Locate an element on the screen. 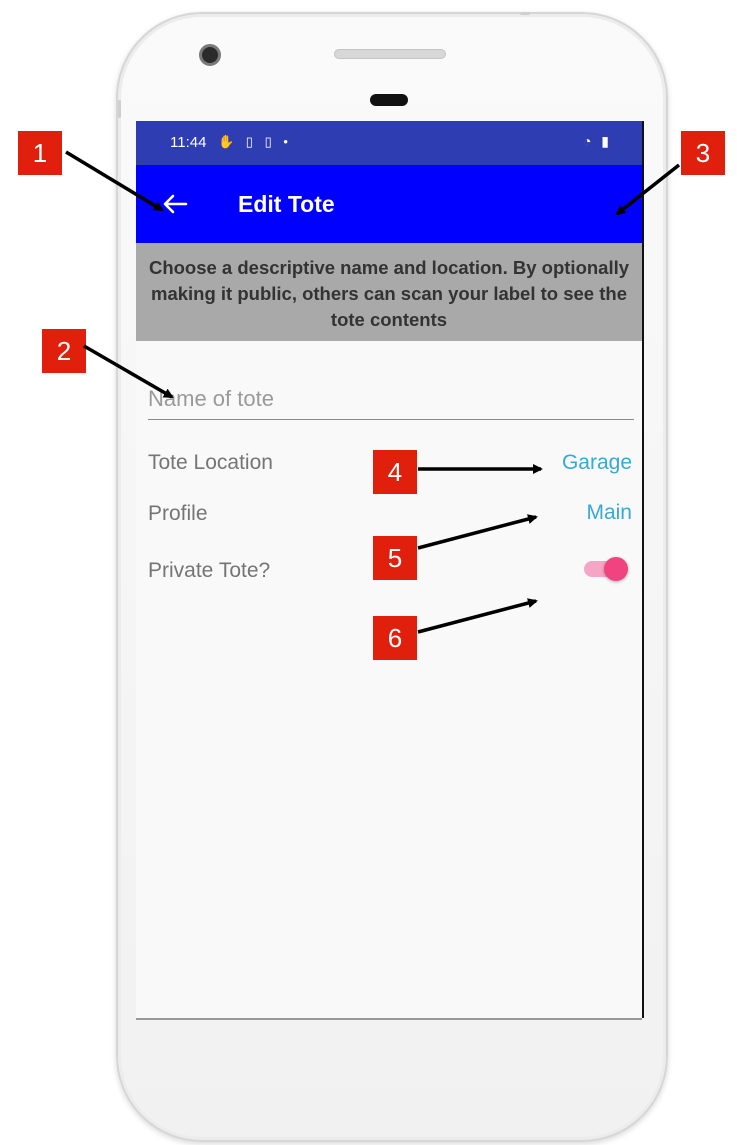 This screenshot has height=1145, width=737. proximity-sensor is located at coordinates (389, 100).